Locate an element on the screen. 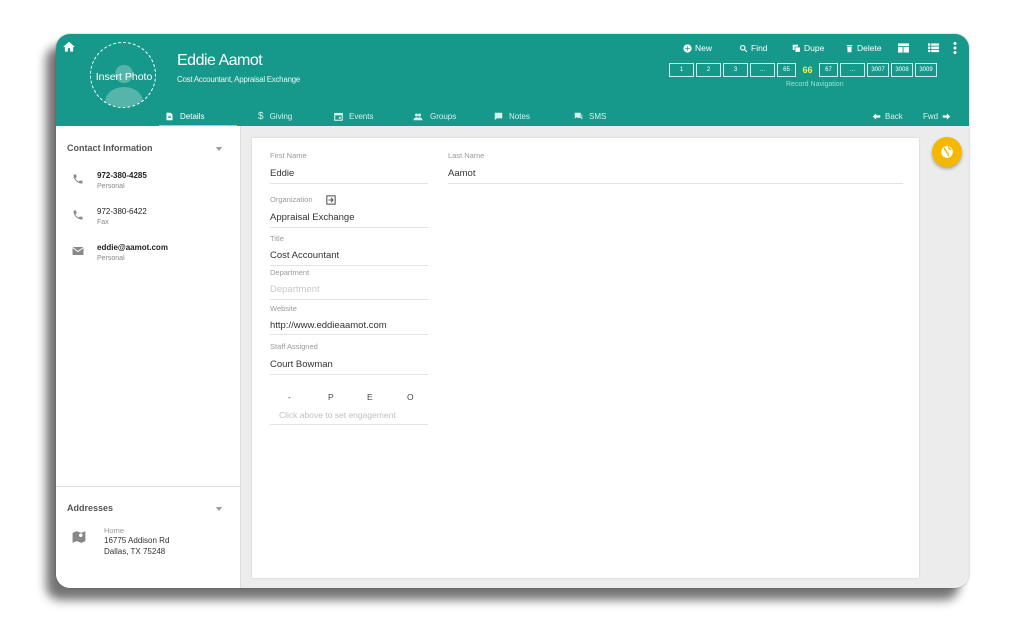  find-button: Find is located at coordinates (753, 48).